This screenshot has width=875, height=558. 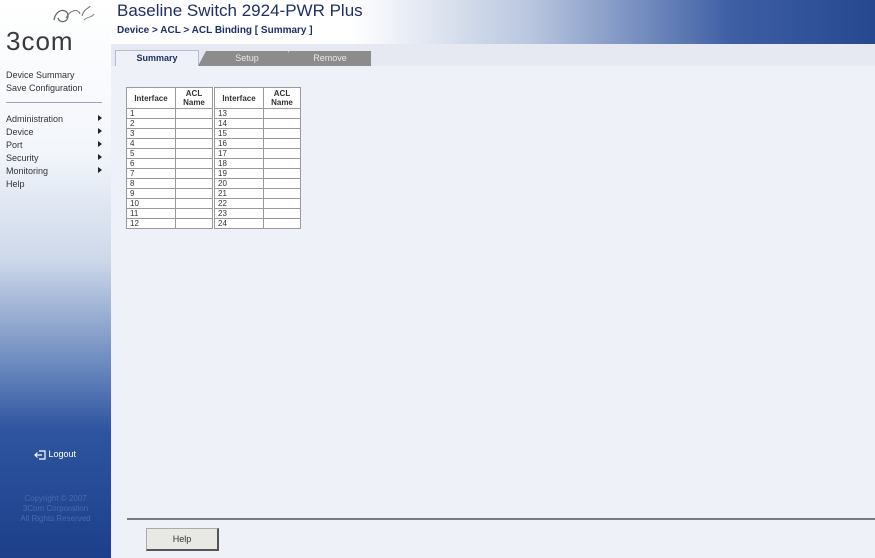 I want to click on table-row: 3 15, so click(x=213, y=133).